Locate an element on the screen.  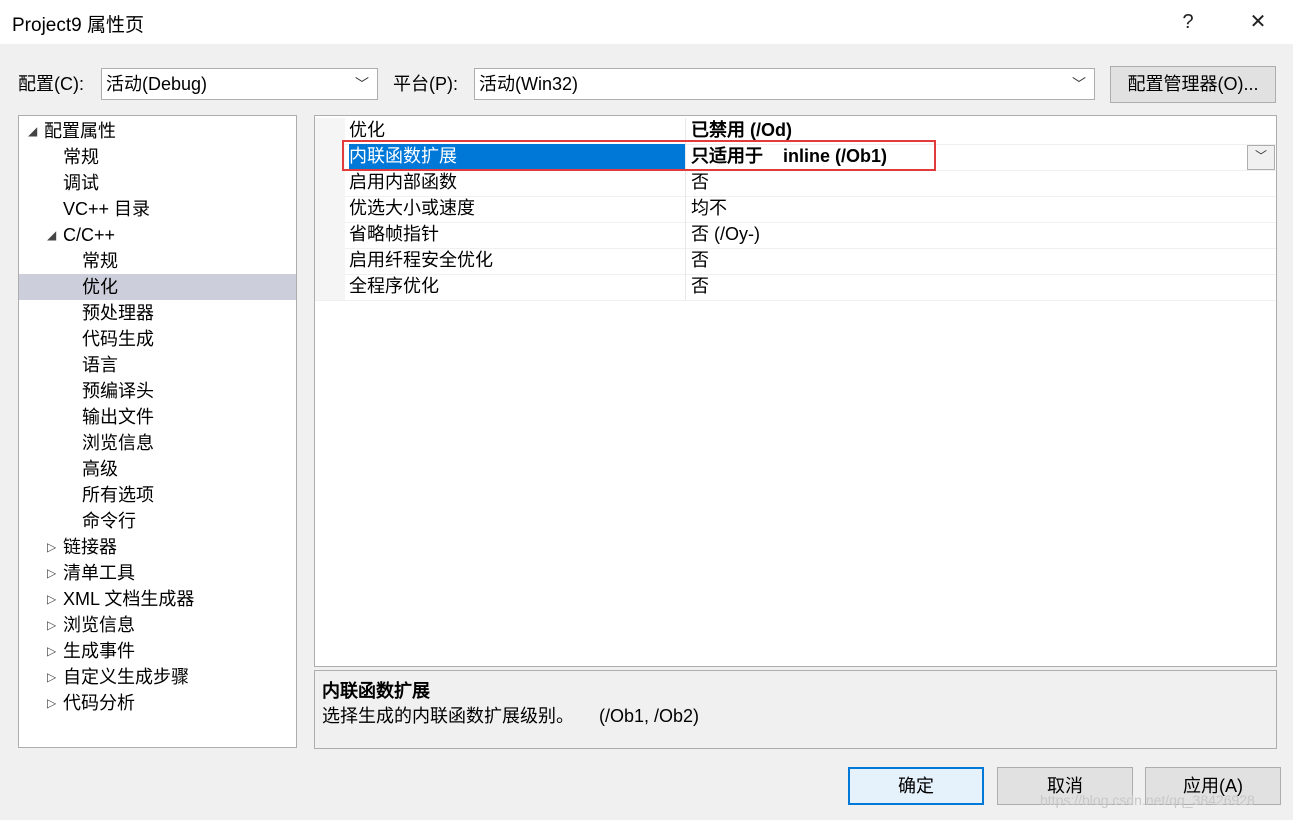
highlight-annotation is located at coordinates (639, 155).